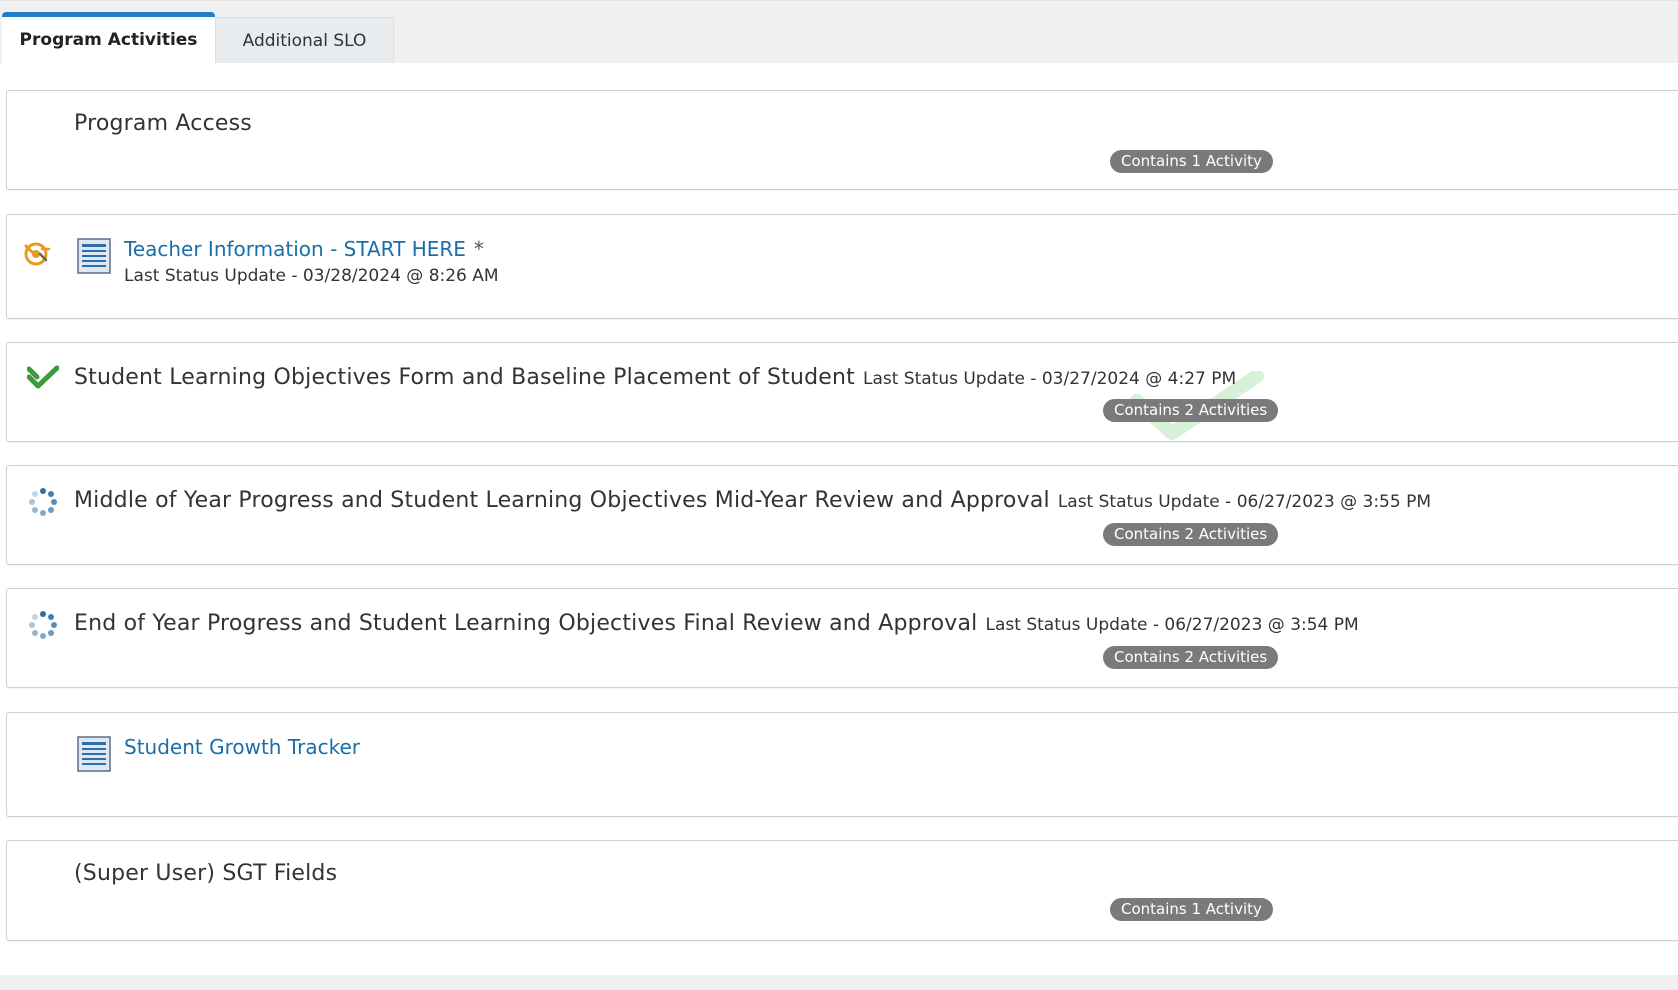 The height and width of the screenshot is (990, 1678). What do you see at coordinates (163, 123) in the screenshot?
I see `activity-group-title: Program Access` at bounding box center [163, 123].